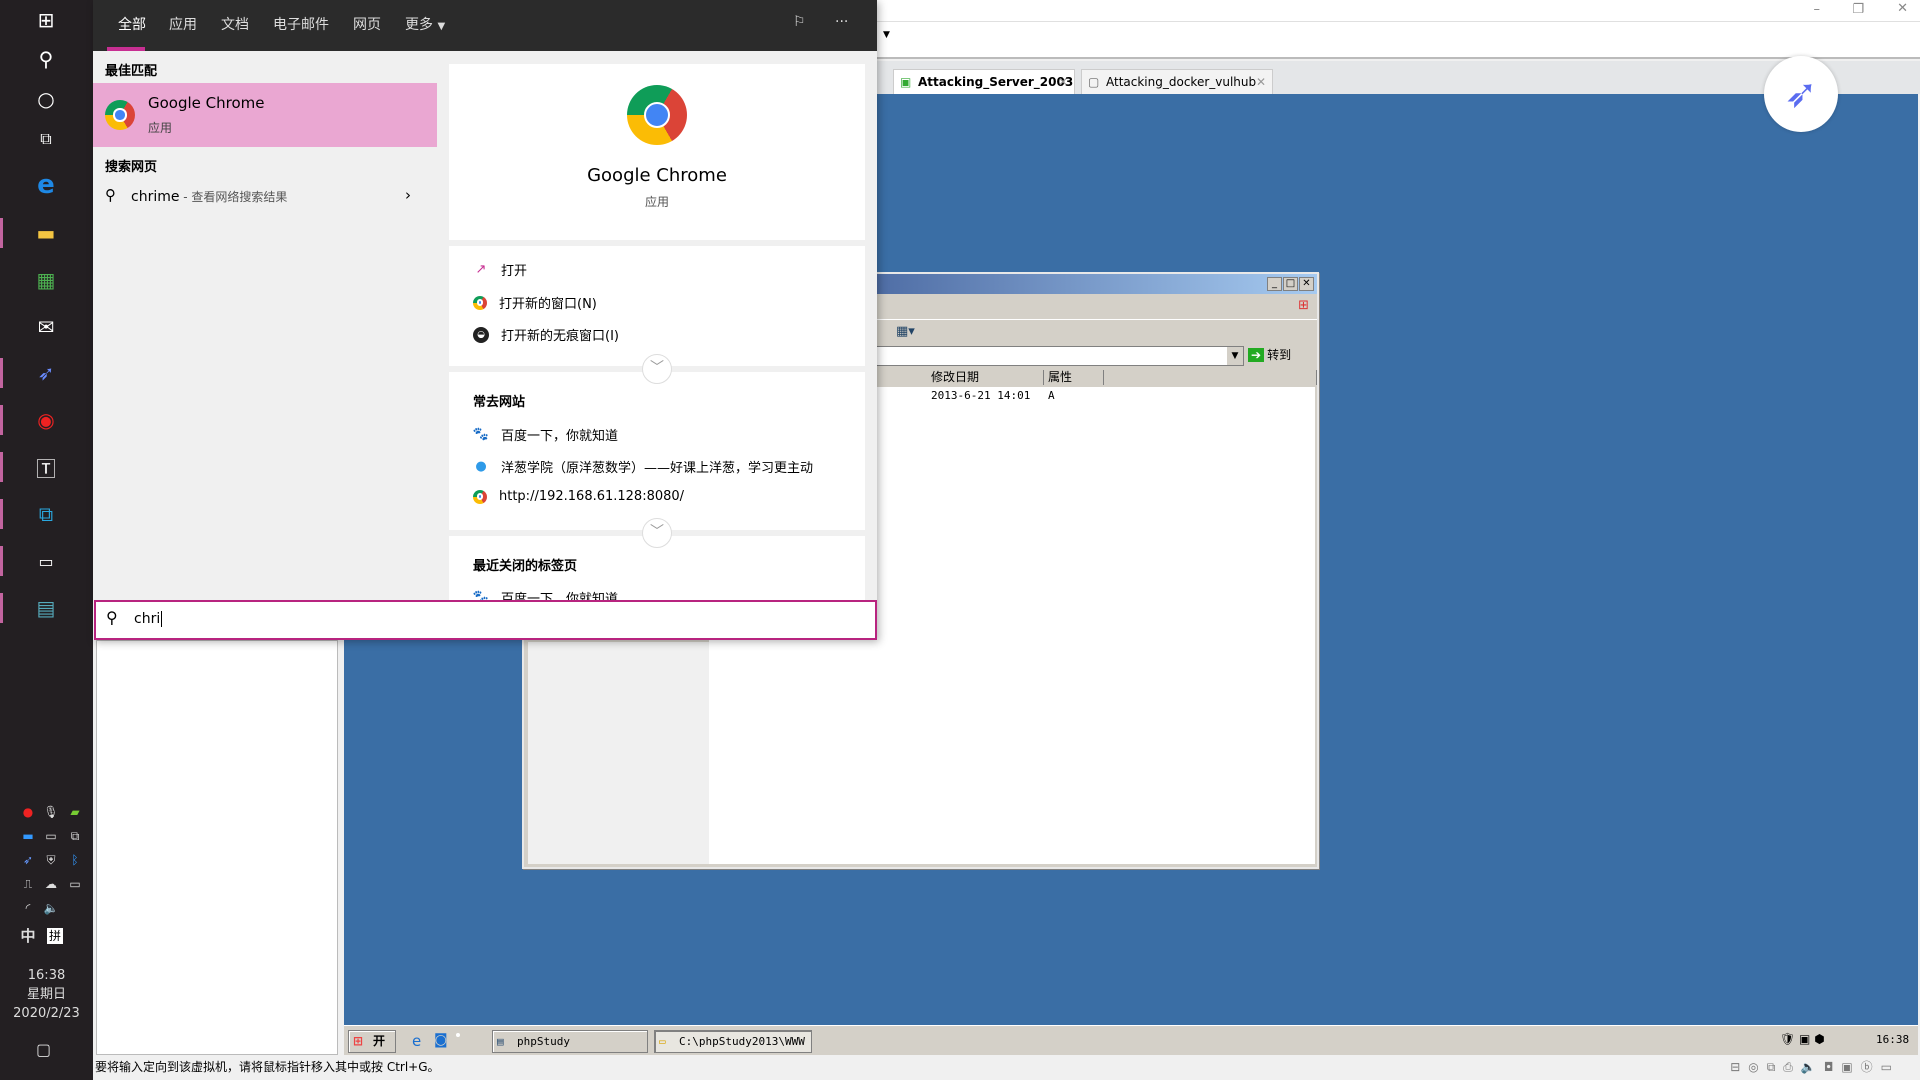 This screenshot has height=1080, width=1920. What do you see at coordinates (367, 24) in the screenshot?
I see `tab-web: 网页` at bounding box center [367, 24].